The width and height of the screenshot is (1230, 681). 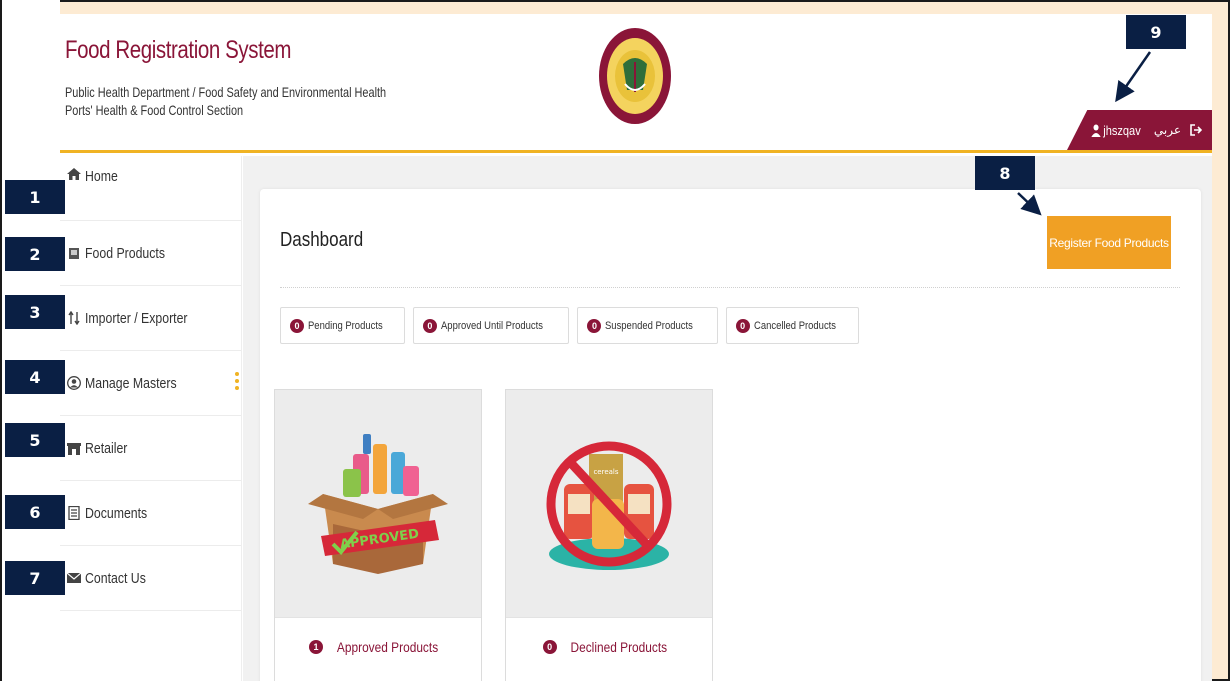 What do you see at coordinates (150, 513) in the screenshot?
I see `sidebar-item-documents: Documents` at bounding box center [150, 513].